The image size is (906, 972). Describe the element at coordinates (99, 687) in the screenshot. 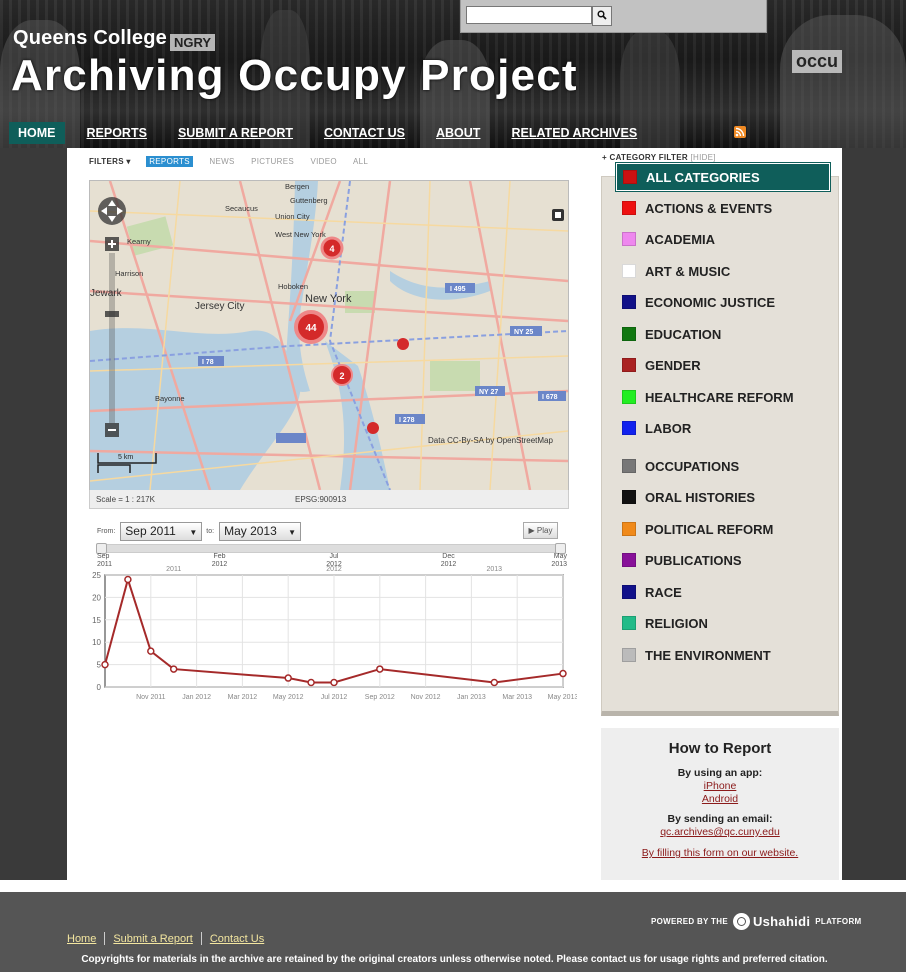

I see `y-tick-label: 0` at that location.